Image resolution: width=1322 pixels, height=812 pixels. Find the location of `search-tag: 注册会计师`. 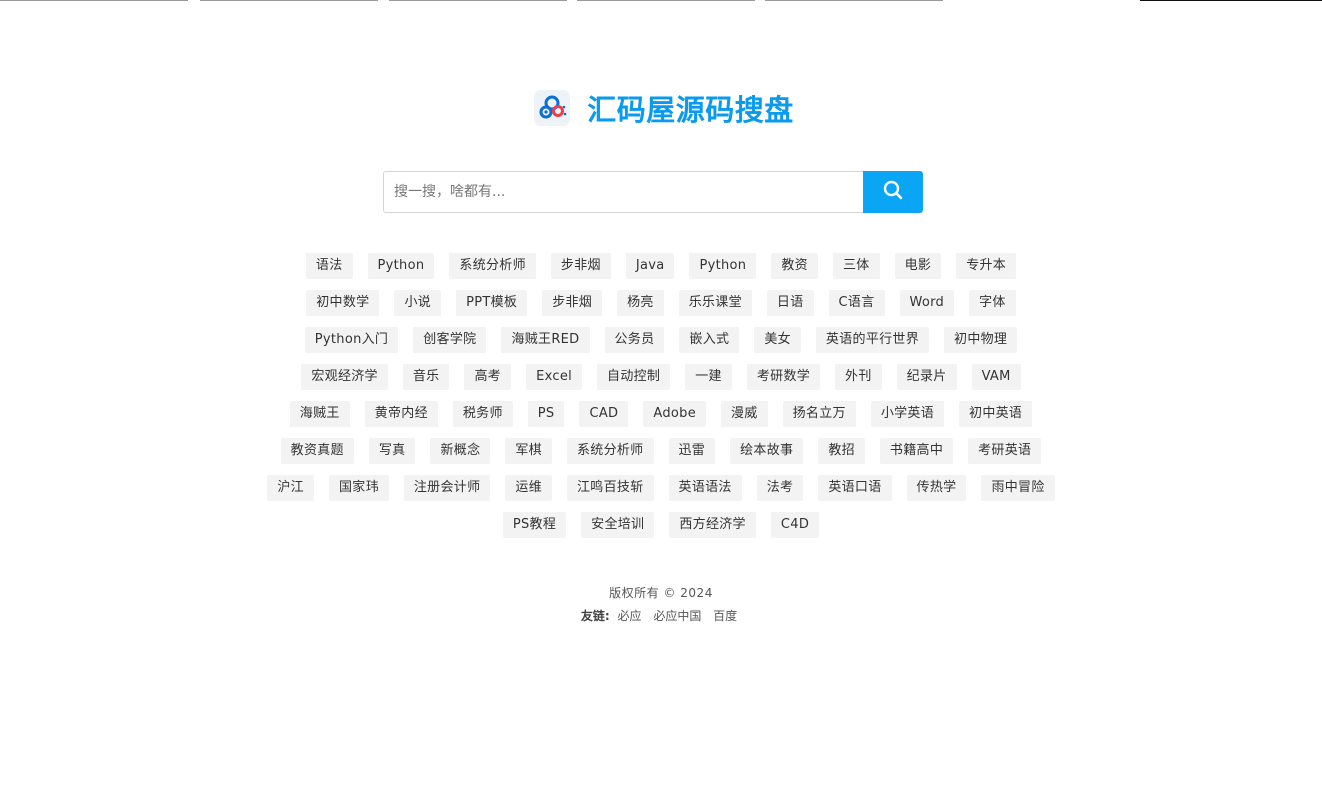

search-tag: 注册会计师 is located at coordinates (447, 488).